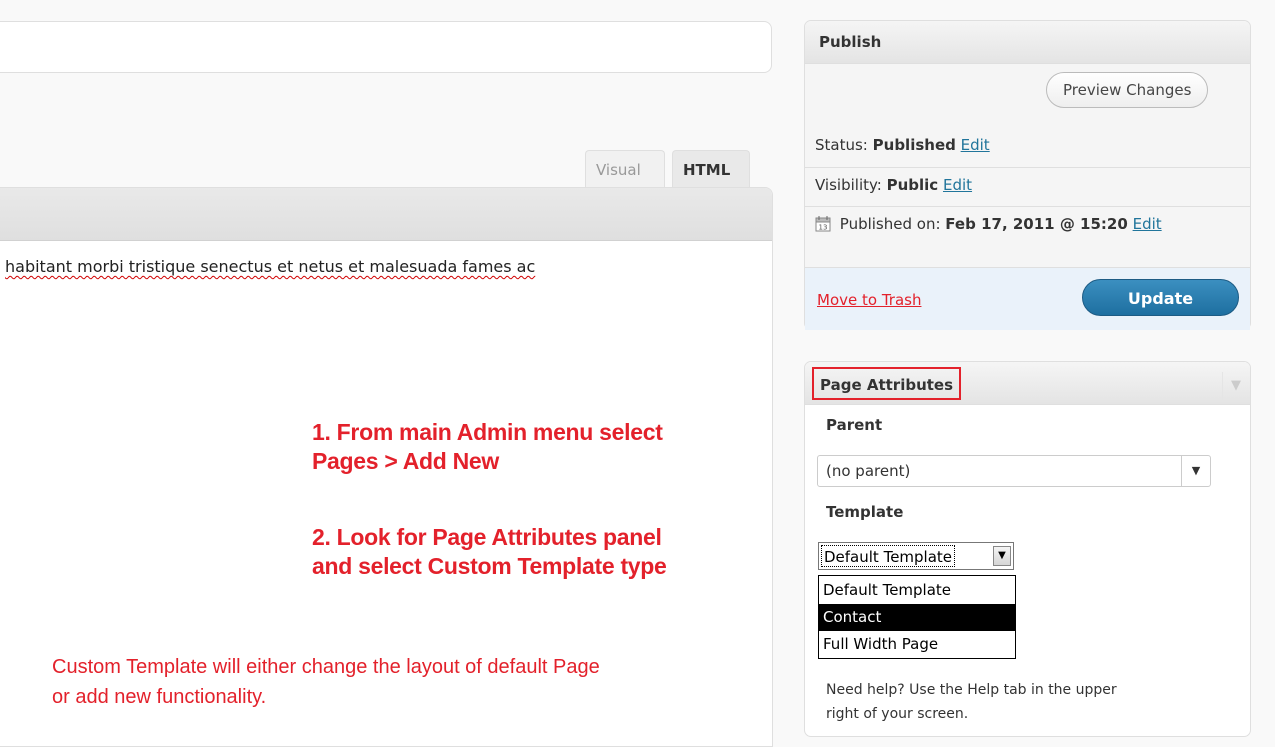 This screenshot has width=1275, height=747. What do you see at coordinates (868, 471) in the screenshot?
I see `parent-select-value: (no parent)` at bounding box center [868, 471].